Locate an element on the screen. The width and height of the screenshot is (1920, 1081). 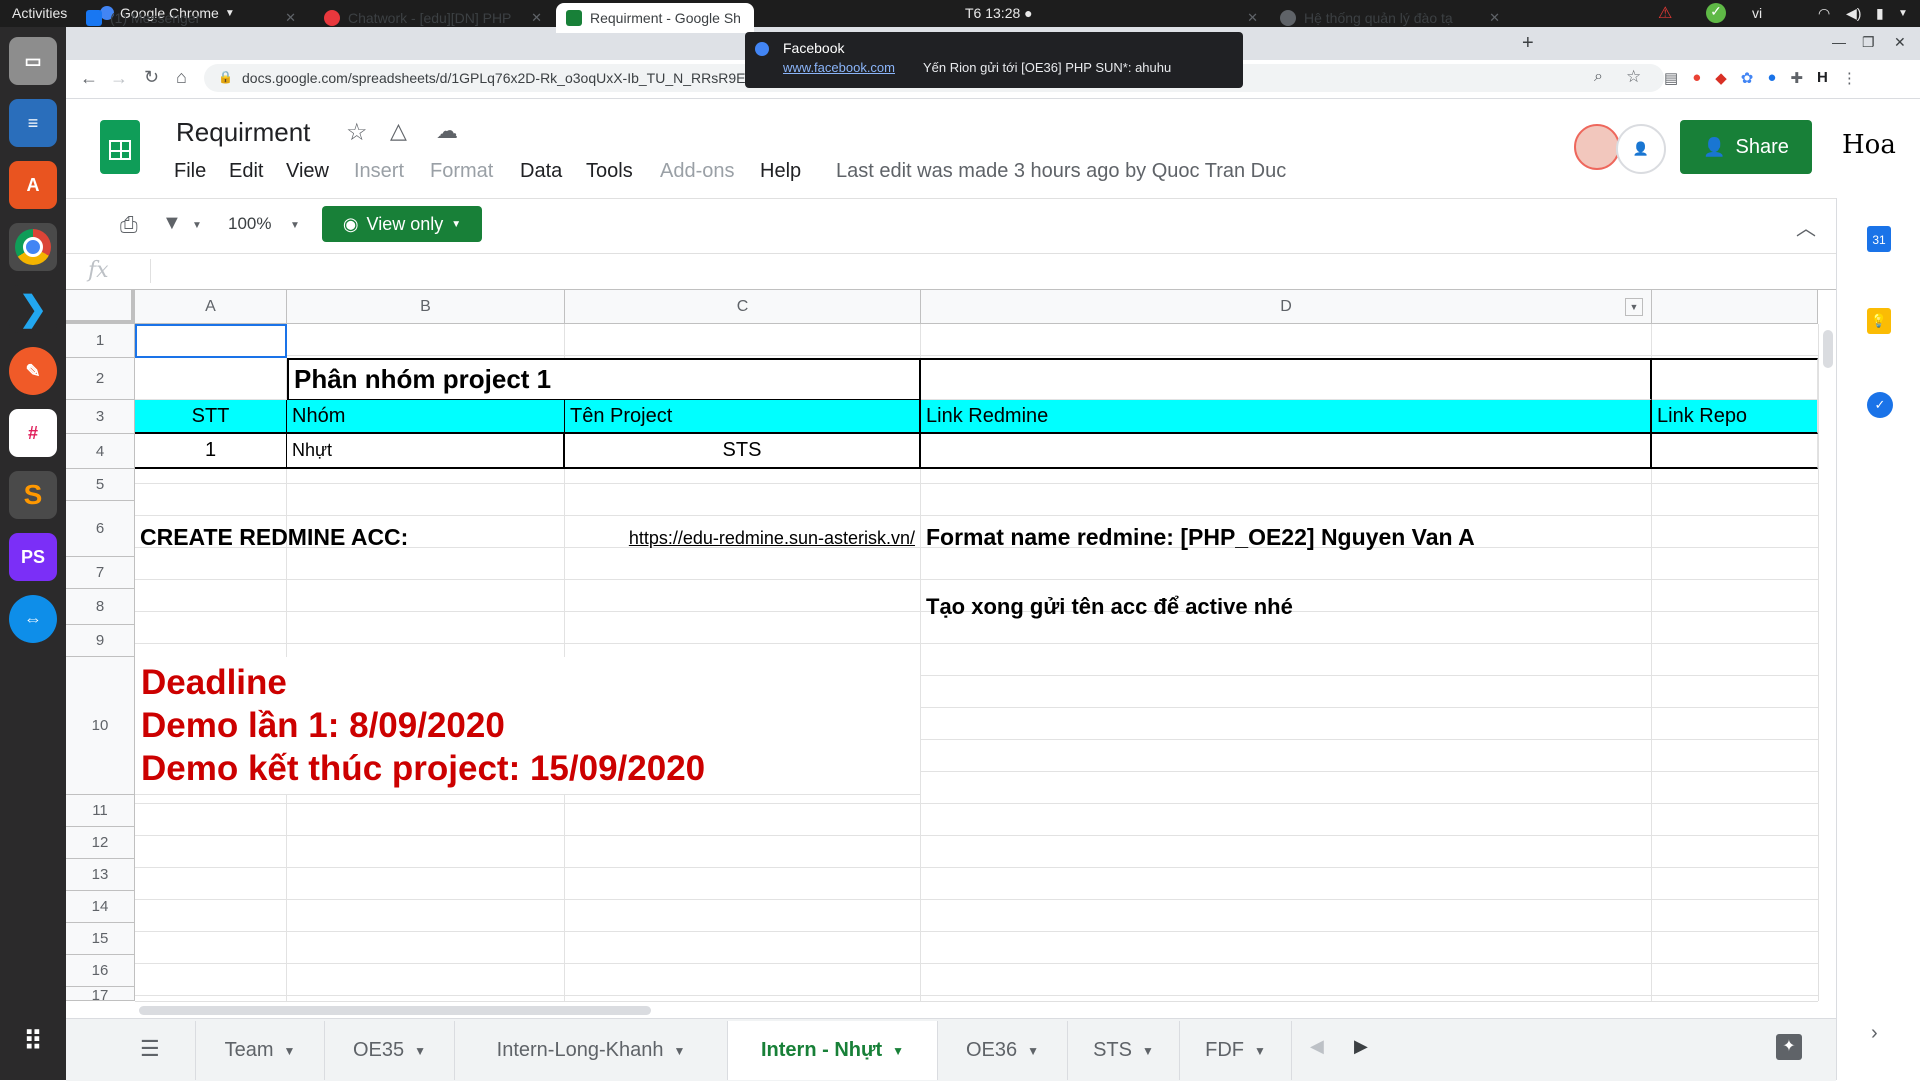
system-menu-chevron-icon: ▼ is located at coordinates (1903, 13).